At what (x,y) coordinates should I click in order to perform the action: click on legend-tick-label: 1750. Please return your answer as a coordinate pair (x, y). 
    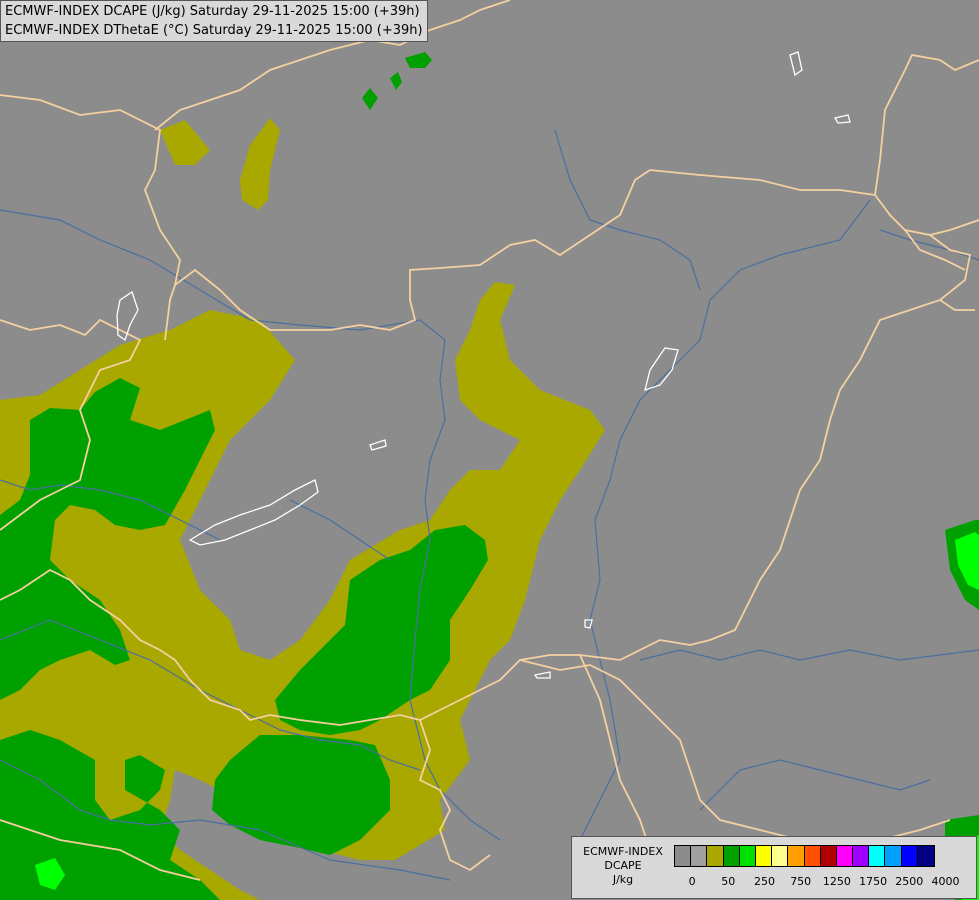
    Looking at the image, I should click on (873, 881).